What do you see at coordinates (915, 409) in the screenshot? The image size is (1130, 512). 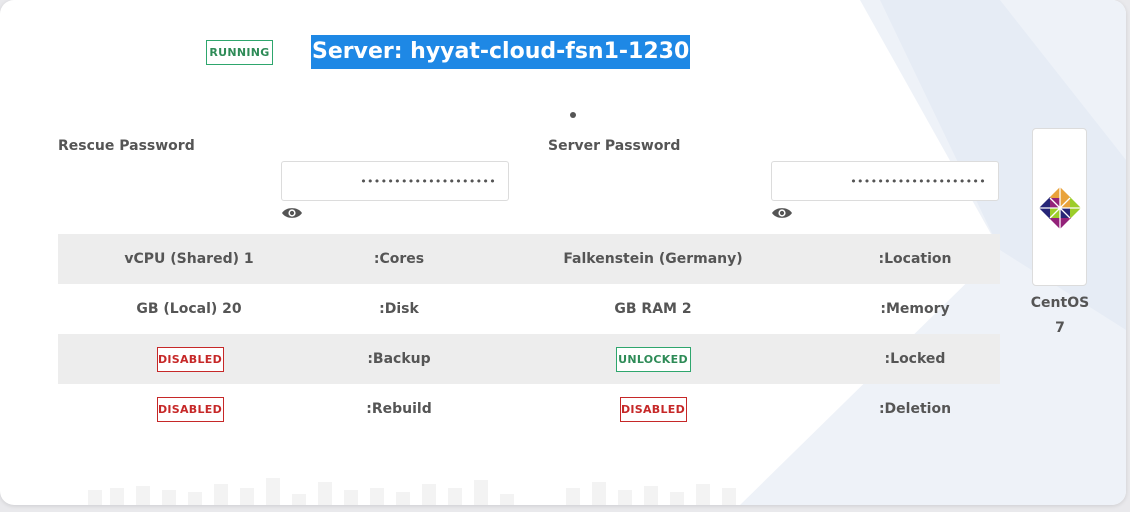 I see `deletion-label: :Deletion` at bounding box center [915, 409].